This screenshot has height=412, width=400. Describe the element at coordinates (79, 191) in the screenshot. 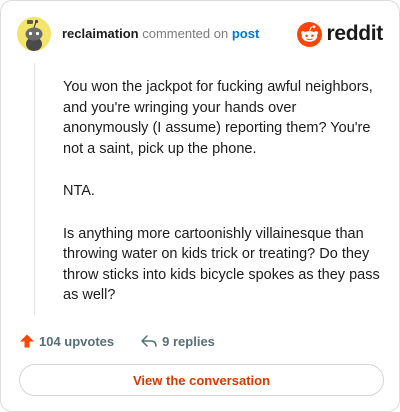

I see `comment-paragraph: NTA.` at that location.